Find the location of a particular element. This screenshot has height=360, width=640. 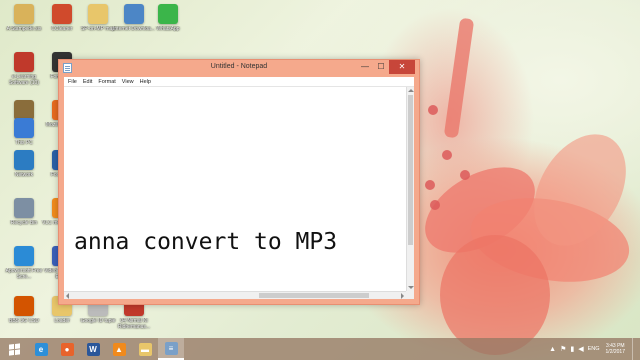

vertical-scrollbar is located at coordinates (410, 189).